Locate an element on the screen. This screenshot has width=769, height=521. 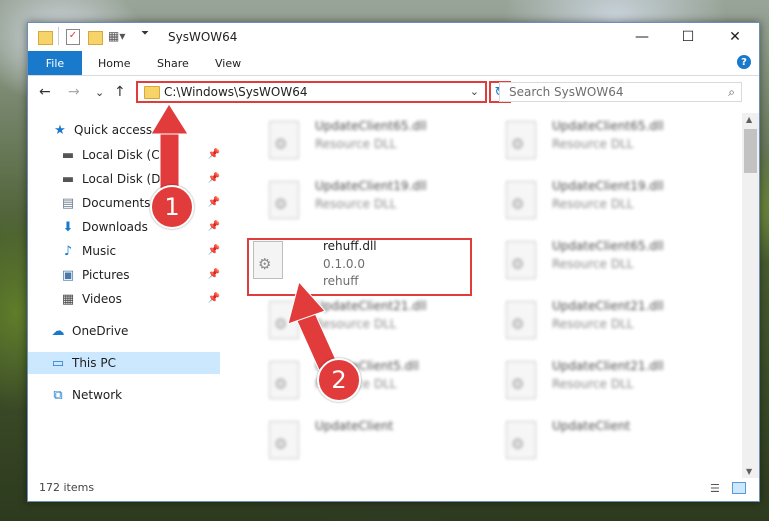
sidebar-item-downloads: ⬇ Downloads 📌 is located at coordinates (124, 227).